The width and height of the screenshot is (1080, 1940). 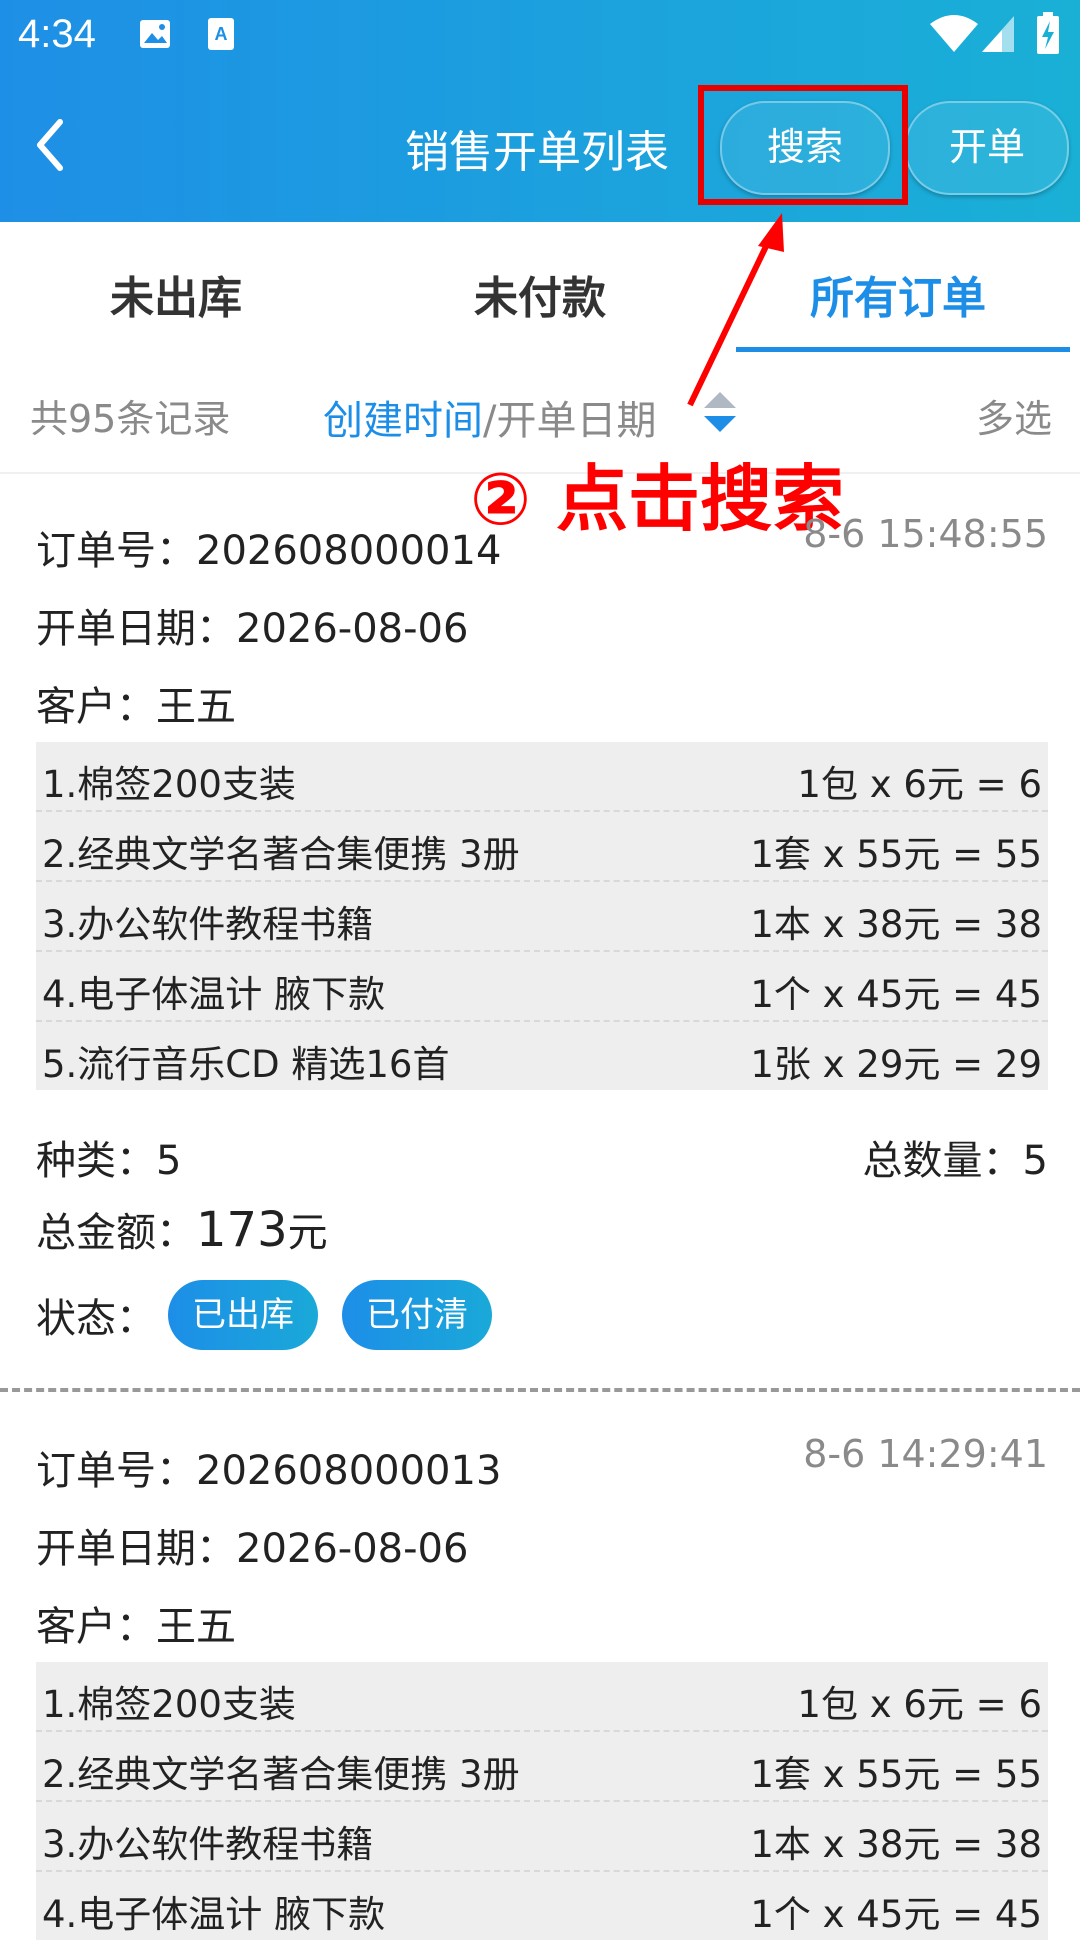 What do you see at coordinates (898, 294) in the screenshot?
I see `tab-all-orders: 所有订单` at bounding box center [898, 294].